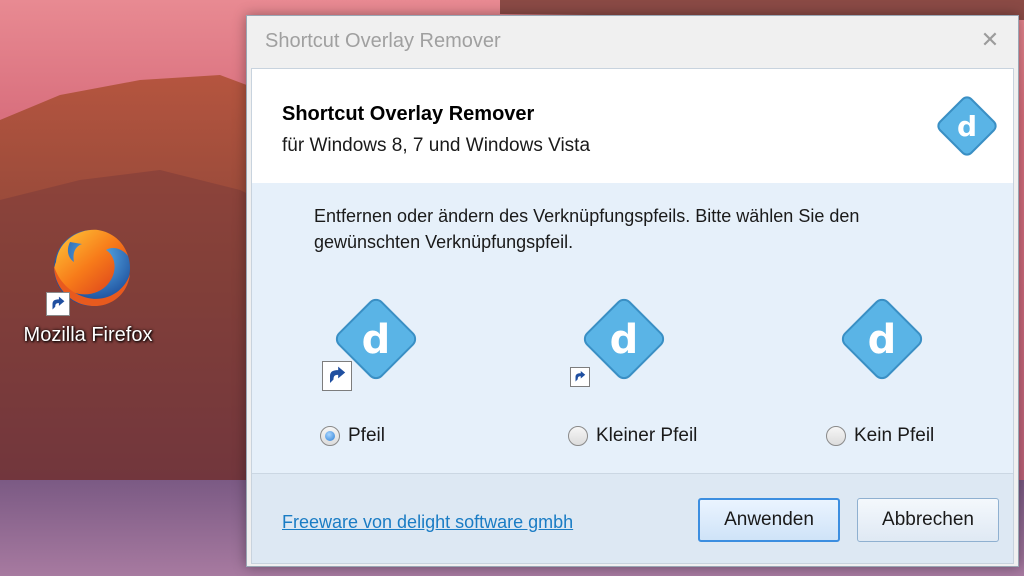  What do you see at coordinates (366, 435) in the screenshot?
I see `radio-label: Pfeil` at bounding box center [366, 435].